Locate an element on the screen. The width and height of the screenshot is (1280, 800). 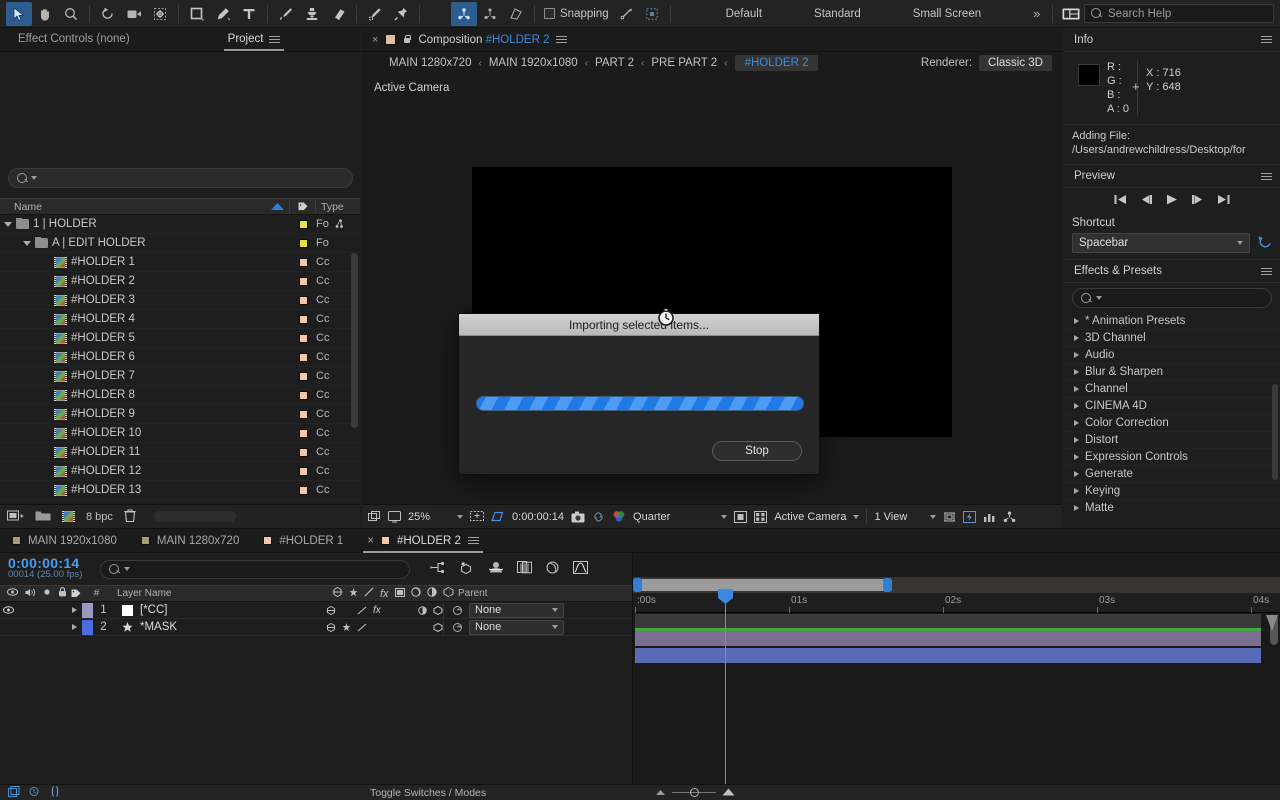
effects-category-row: CINEMA 4D is located at coordinates (1172, 406).